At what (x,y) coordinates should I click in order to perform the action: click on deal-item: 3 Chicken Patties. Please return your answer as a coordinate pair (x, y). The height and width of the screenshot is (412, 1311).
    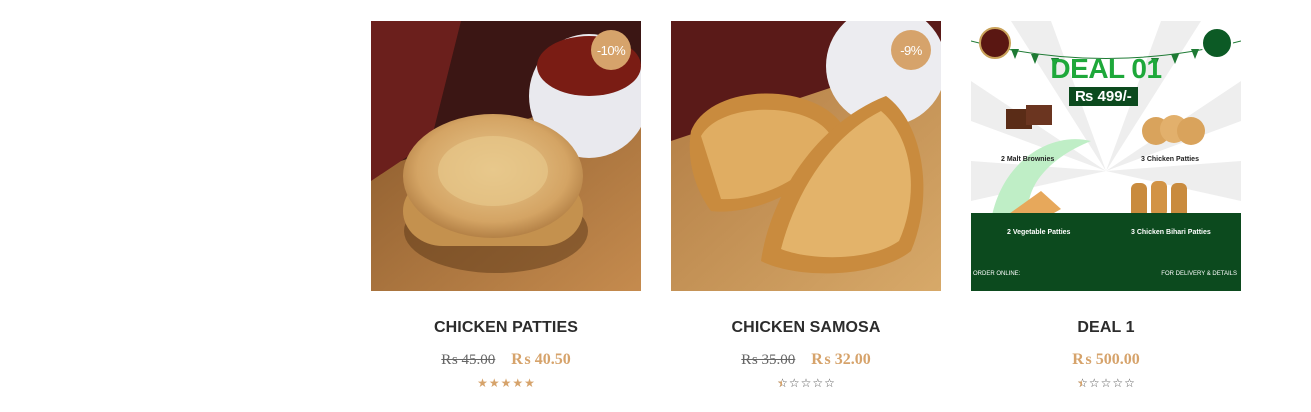
    Looking at the image, I should click on (1170, 159).